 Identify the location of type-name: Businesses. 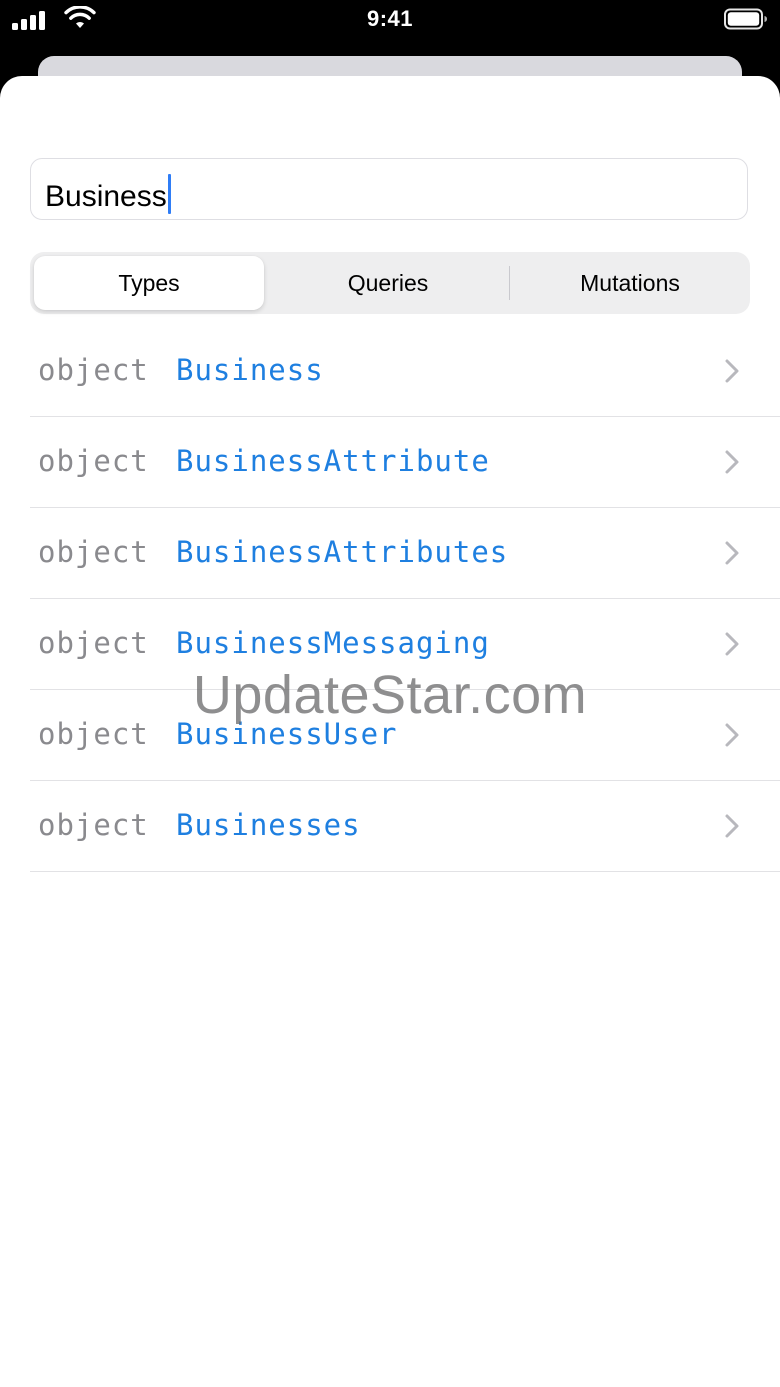
(268, 825).